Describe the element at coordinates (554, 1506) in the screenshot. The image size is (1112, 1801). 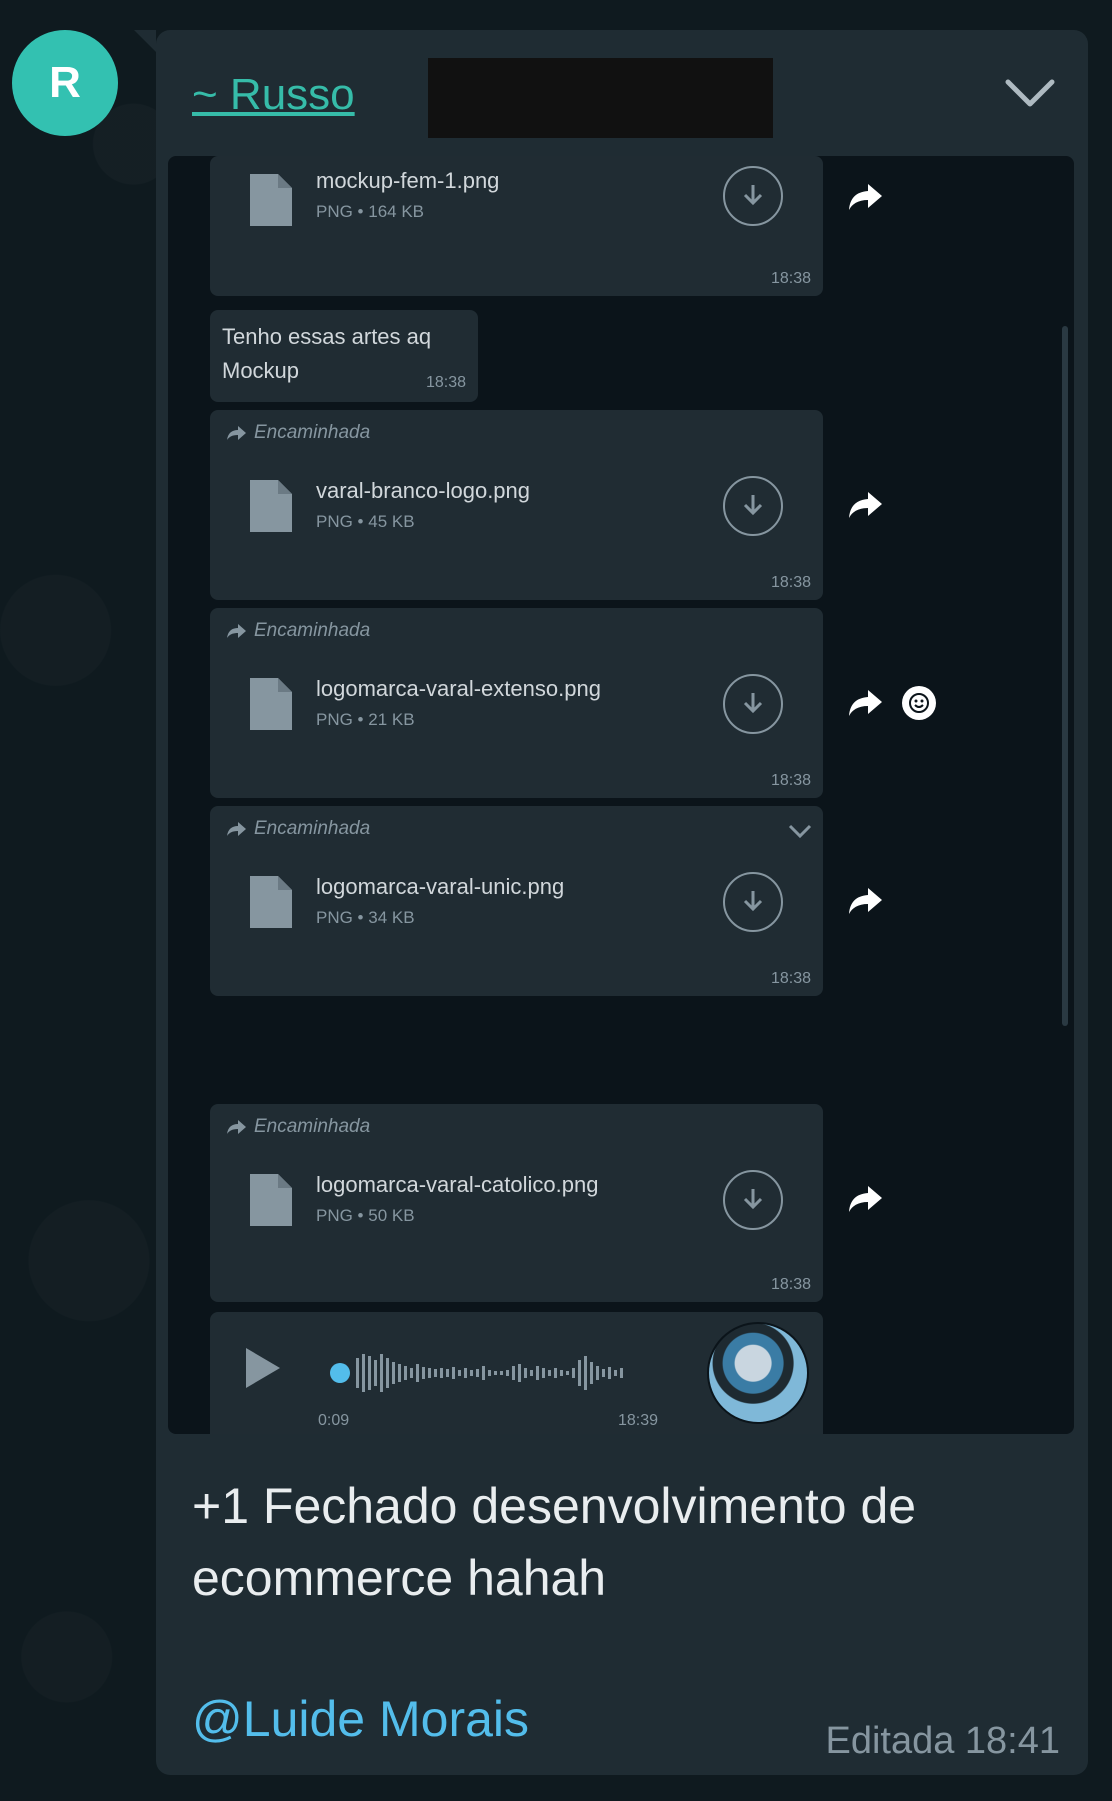
I see `message-text-line: +1 Fechado desenvolvimento de` at that location.